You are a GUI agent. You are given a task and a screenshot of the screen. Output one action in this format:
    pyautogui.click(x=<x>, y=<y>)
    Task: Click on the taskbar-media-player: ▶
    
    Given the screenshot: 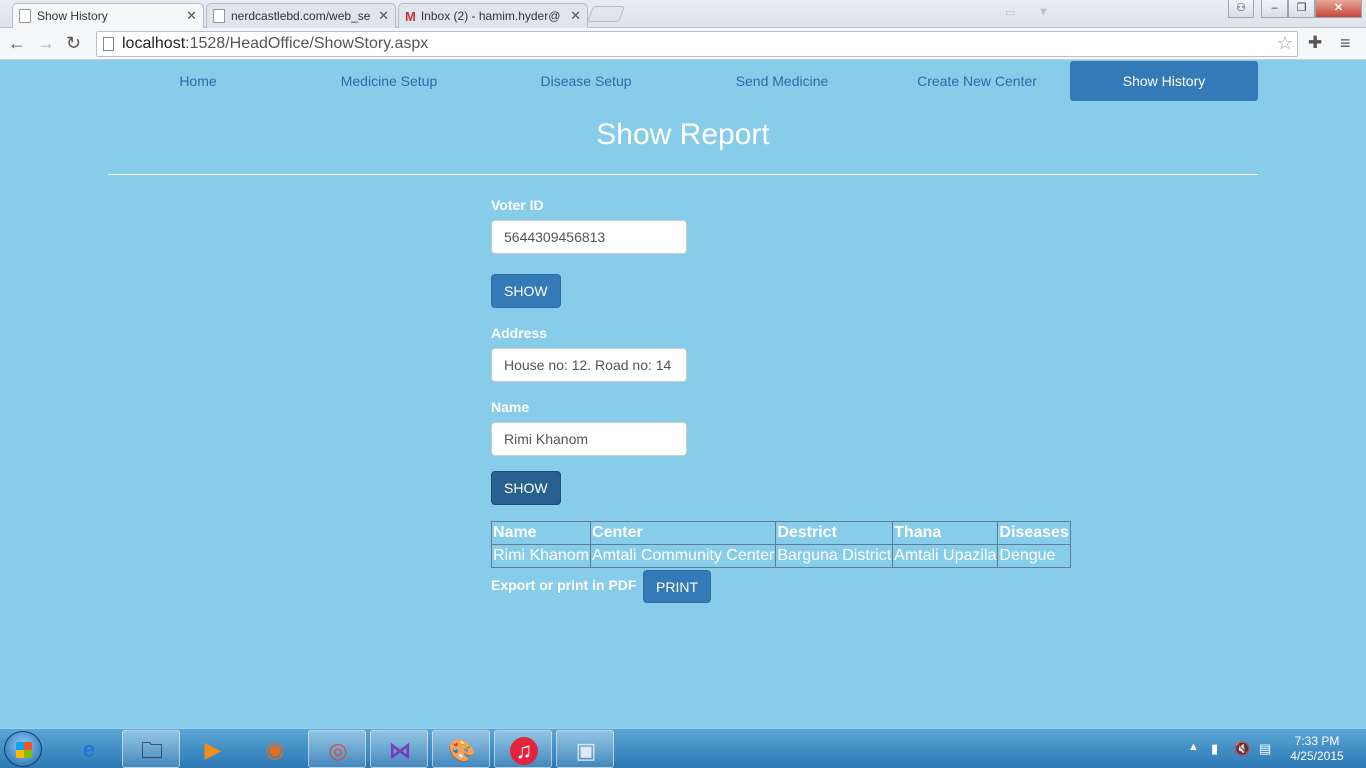 What is the action you would take?
    pyautogui.click(x=213, y=749)
    